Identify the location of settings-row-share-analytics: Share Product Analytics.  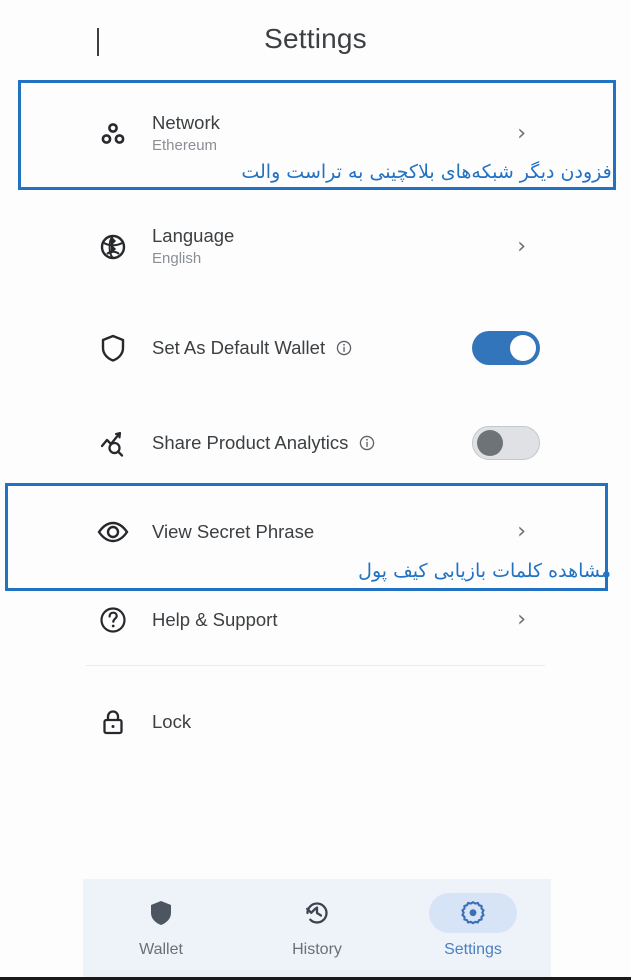
(315, 443).